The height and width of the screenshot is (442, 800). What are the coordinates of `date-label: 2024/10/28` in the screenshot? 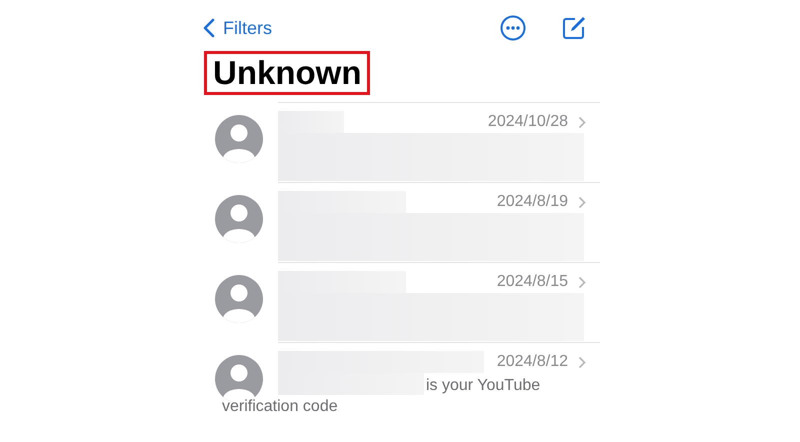 It's located at (528, 122).